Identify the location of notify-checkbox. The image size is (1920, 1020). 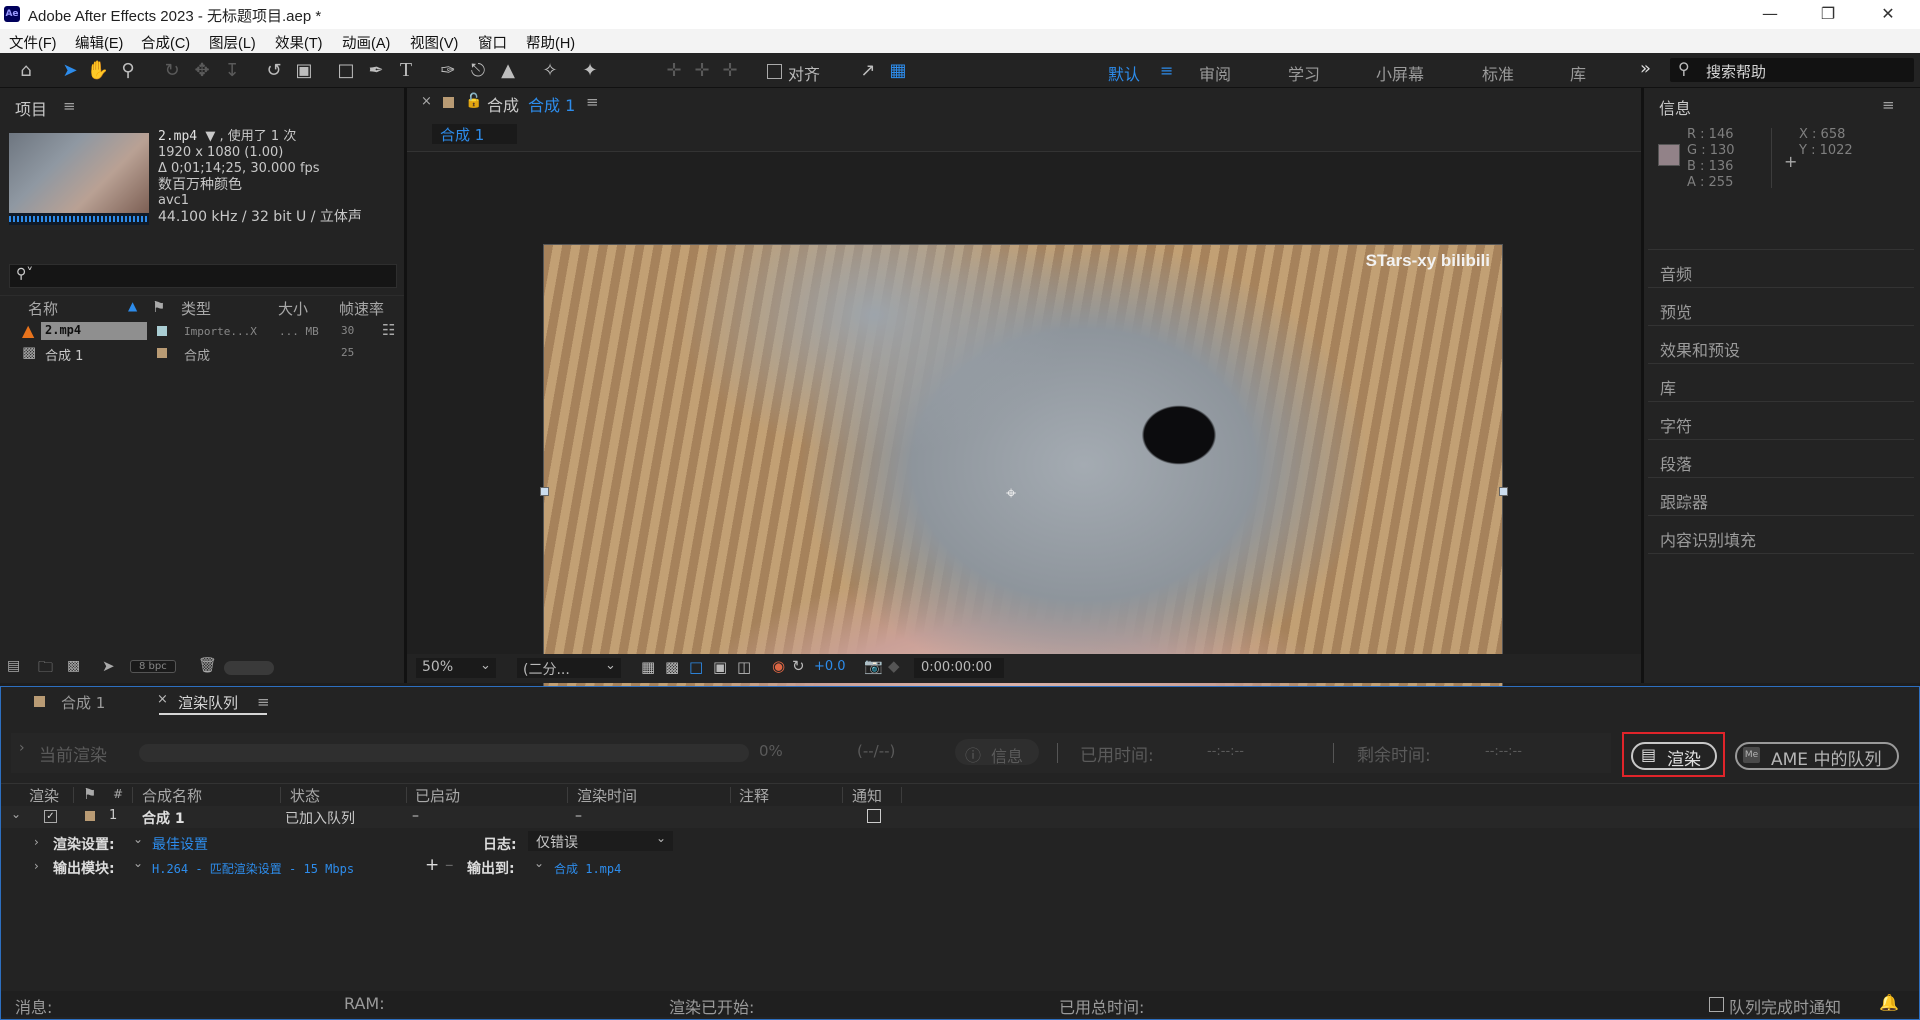
(874, 816).